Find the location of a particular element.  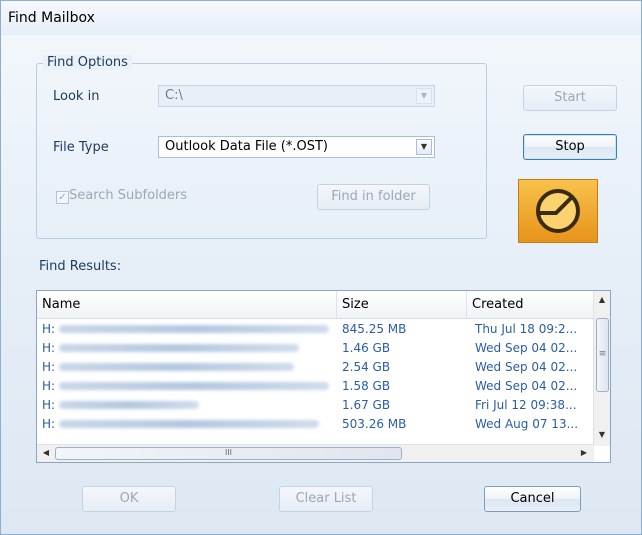

horizontal-scroll-thumb: III is located at coordinates (228, 453).